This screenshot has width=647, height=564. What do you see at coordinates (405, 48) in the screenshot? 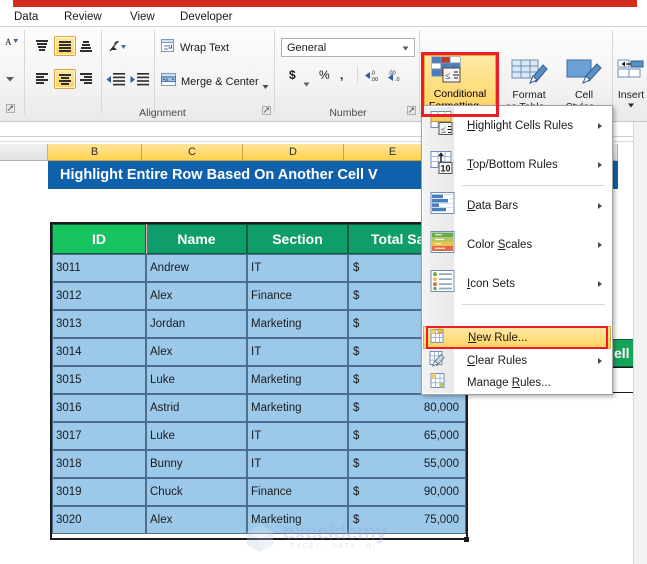
I see `number-format-chevron-down-icon` at bounding box center [405, 48].